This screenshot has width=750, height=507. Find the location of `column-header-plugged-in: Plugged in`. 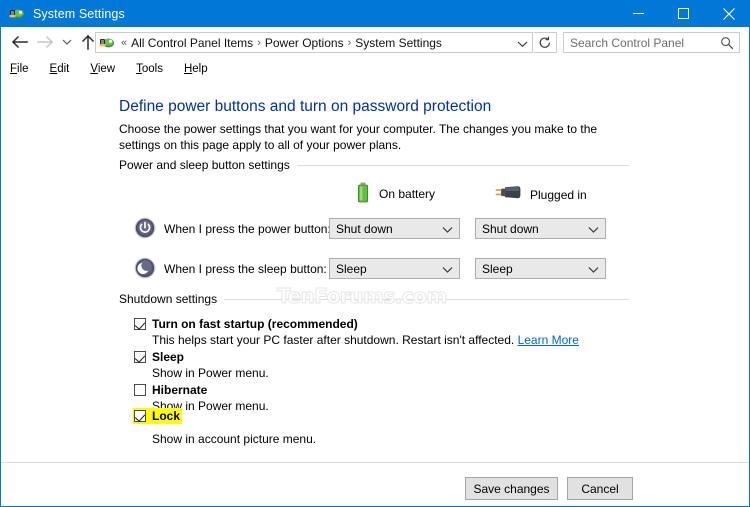

column-header-plugged-in: Plugged in is located at coordinates (541, 194).